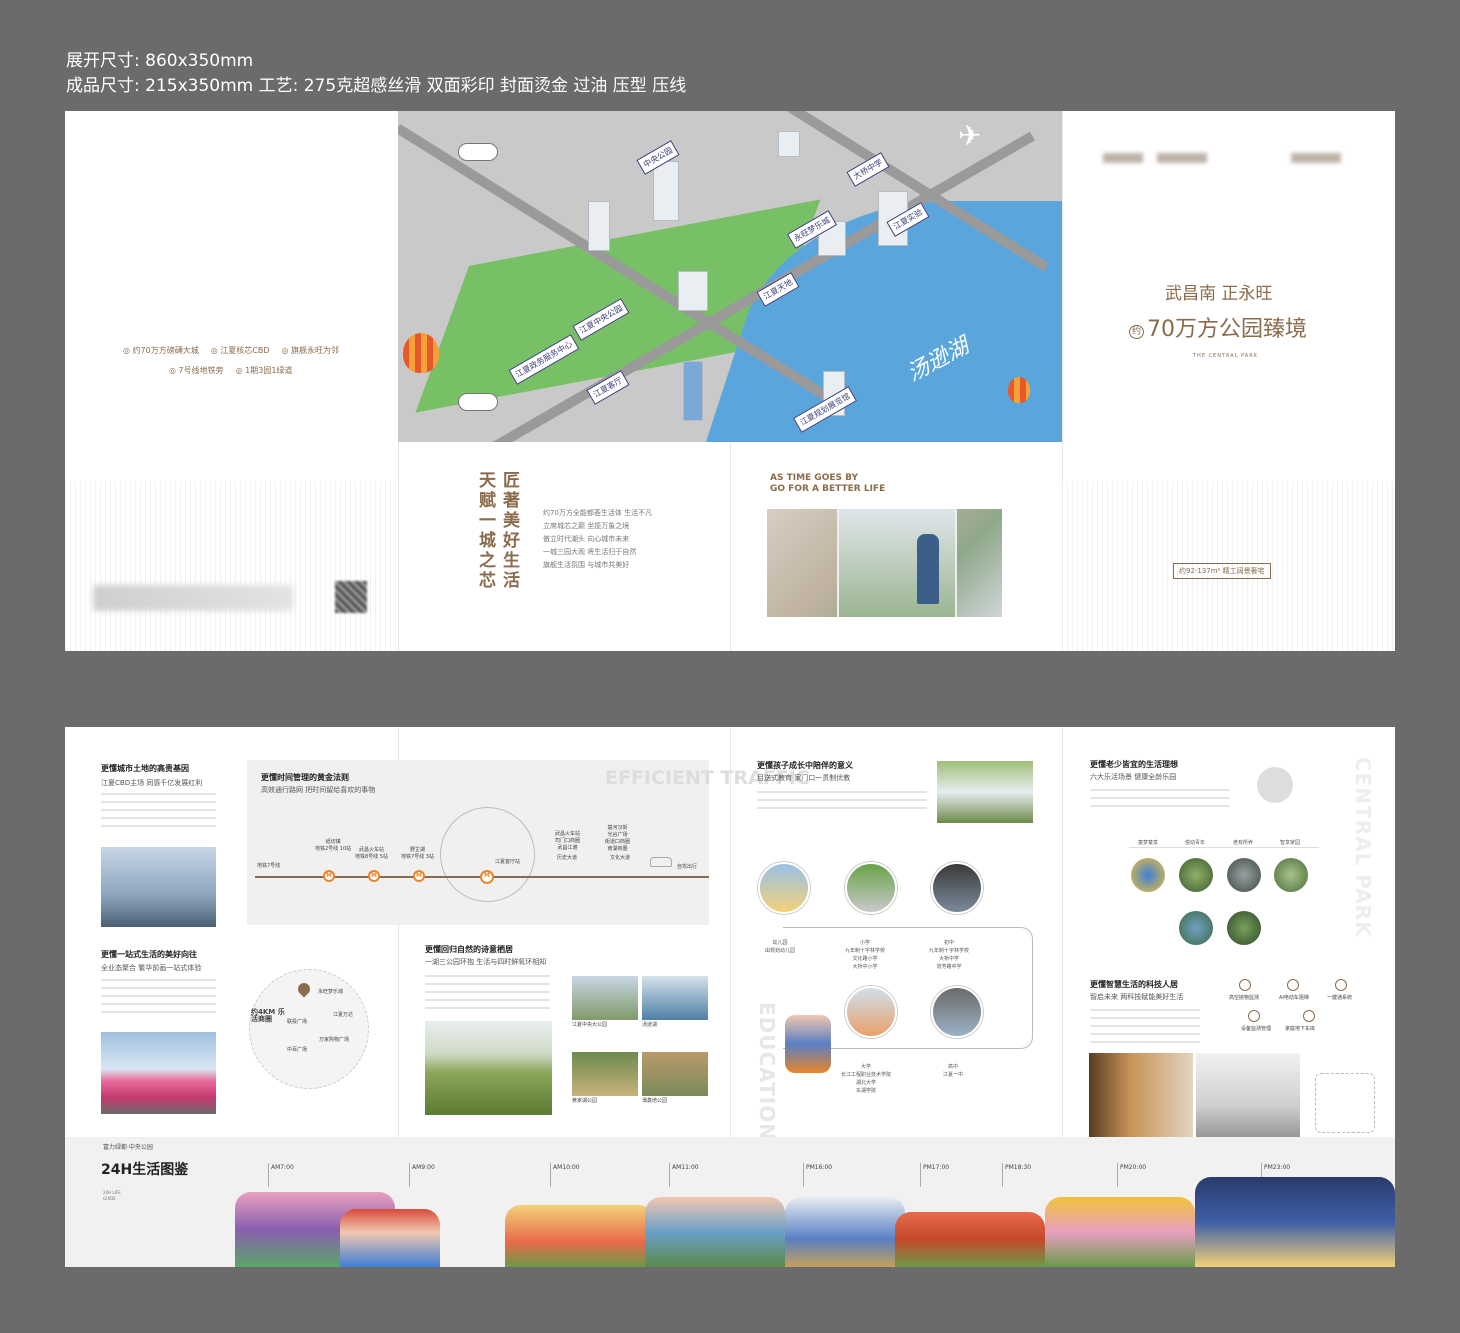 The height and width of the screenshot is (1333, 1460). What do you see at coordinates (970, 135) in the screenshot?
I see `airplane-icon: ✈` at bounding box center [970, 135].